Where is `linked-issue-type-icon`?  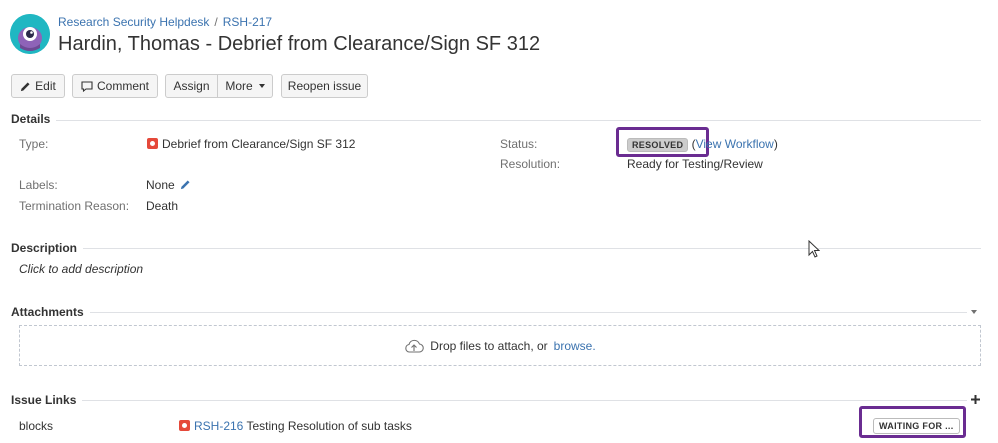
linked-issue-type-icon is located at coordinates (184, 425).